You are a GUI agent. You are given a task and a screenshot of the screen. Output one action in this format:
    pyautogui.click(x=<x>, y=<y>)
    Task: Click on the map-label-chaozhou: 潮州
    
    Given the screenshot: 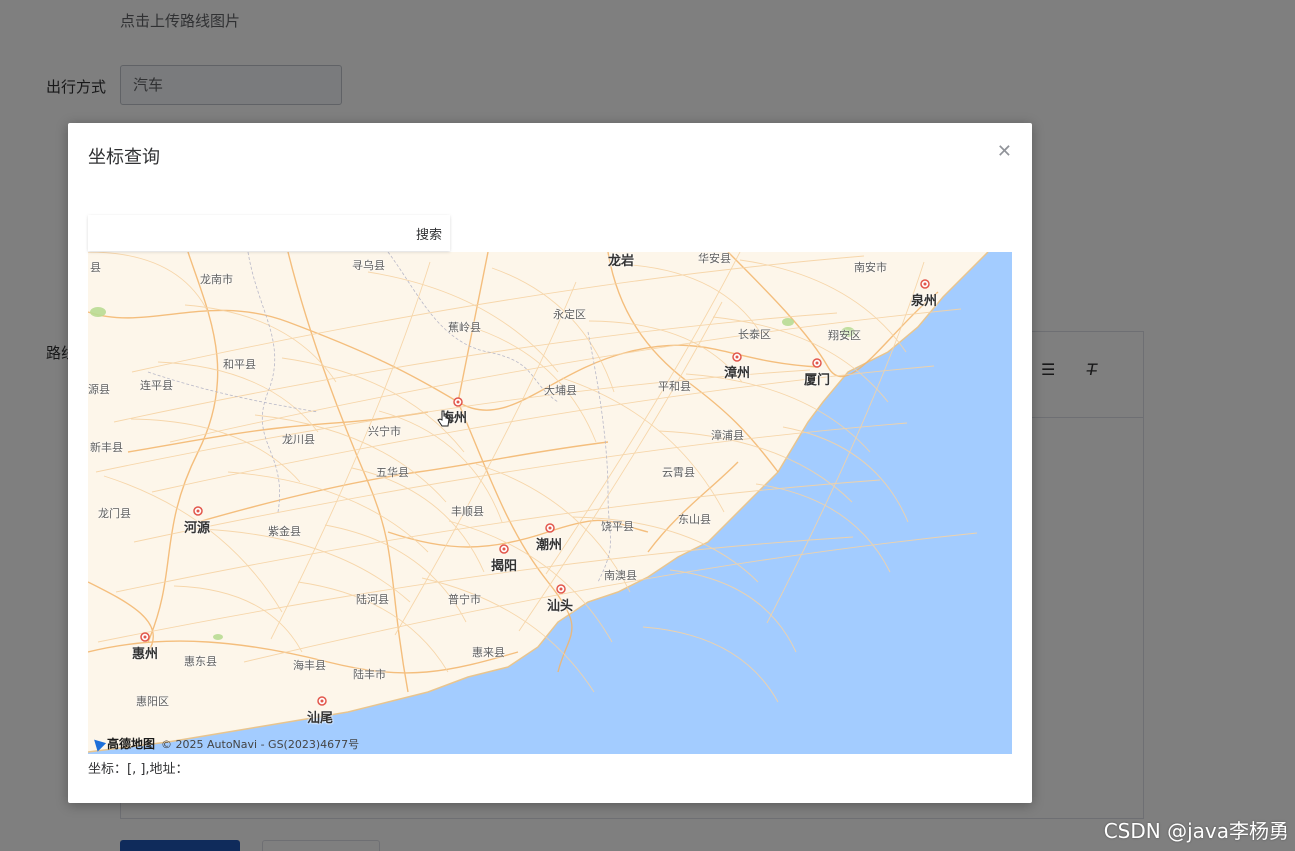 What is the action you would take?
    pyautogui.click(x=549, y=545)
    